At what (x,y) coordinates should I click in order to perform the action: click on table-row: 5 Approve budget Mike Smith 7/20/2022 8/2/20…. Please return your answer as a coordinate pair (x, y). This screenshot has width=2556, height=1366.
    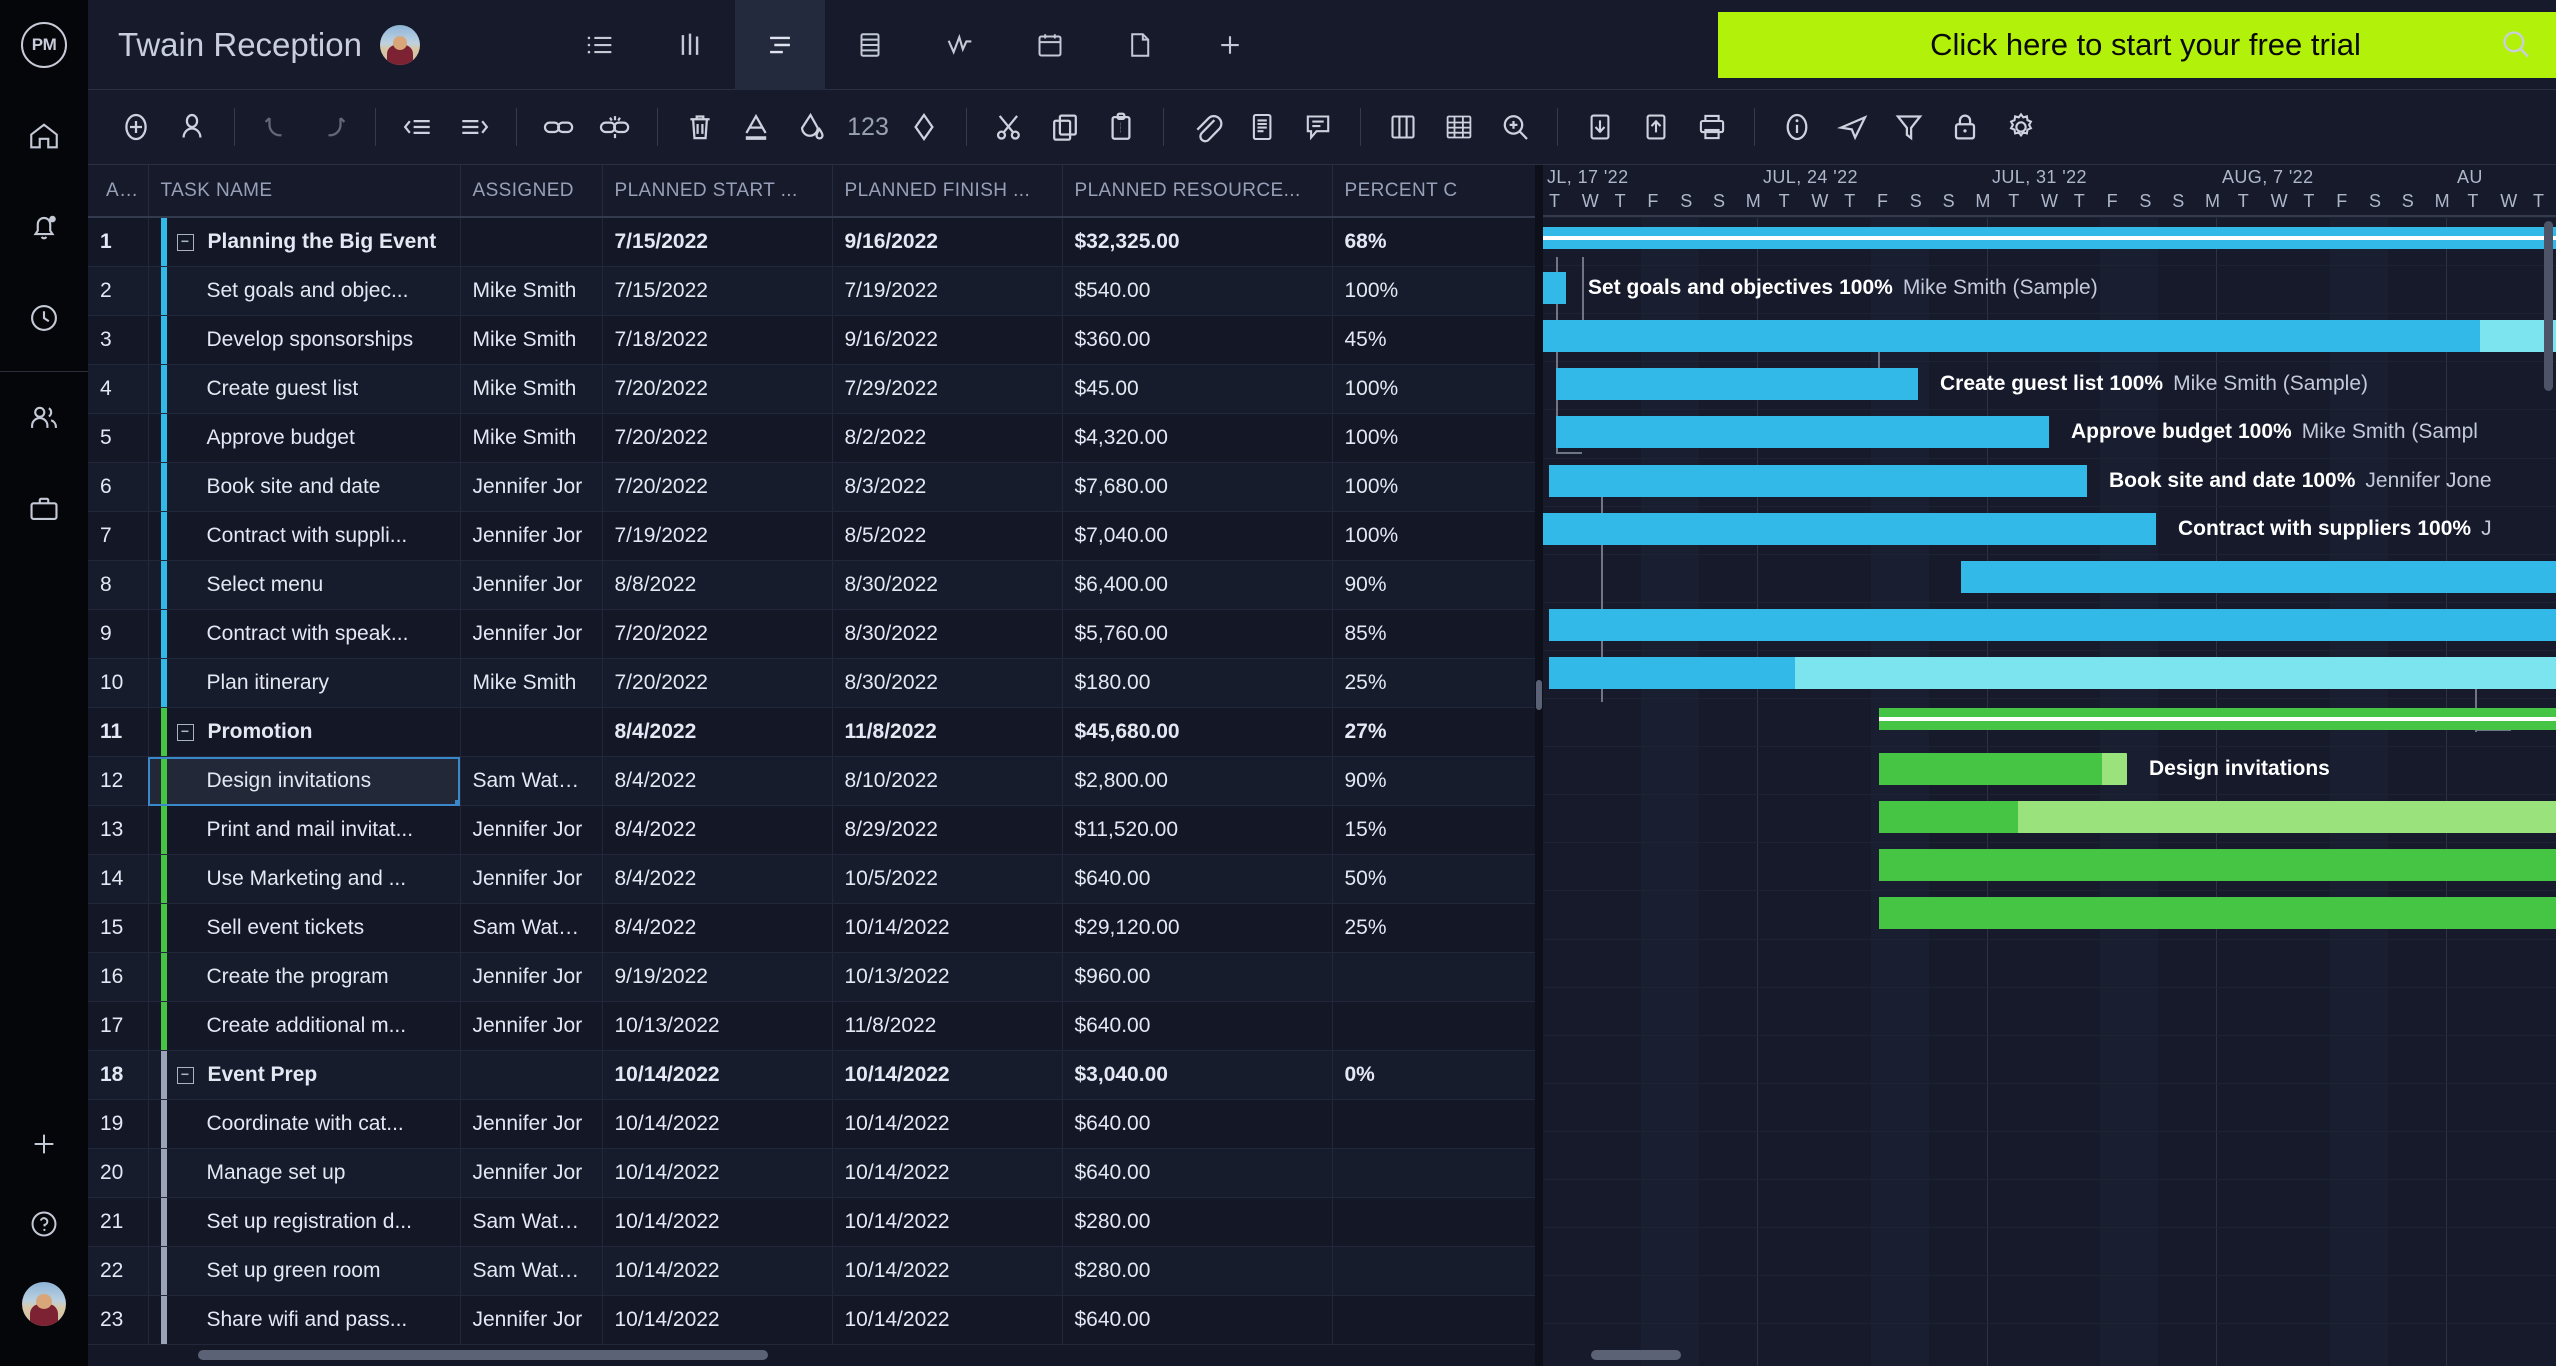
    Looking at the image, I should click on (811, 438).